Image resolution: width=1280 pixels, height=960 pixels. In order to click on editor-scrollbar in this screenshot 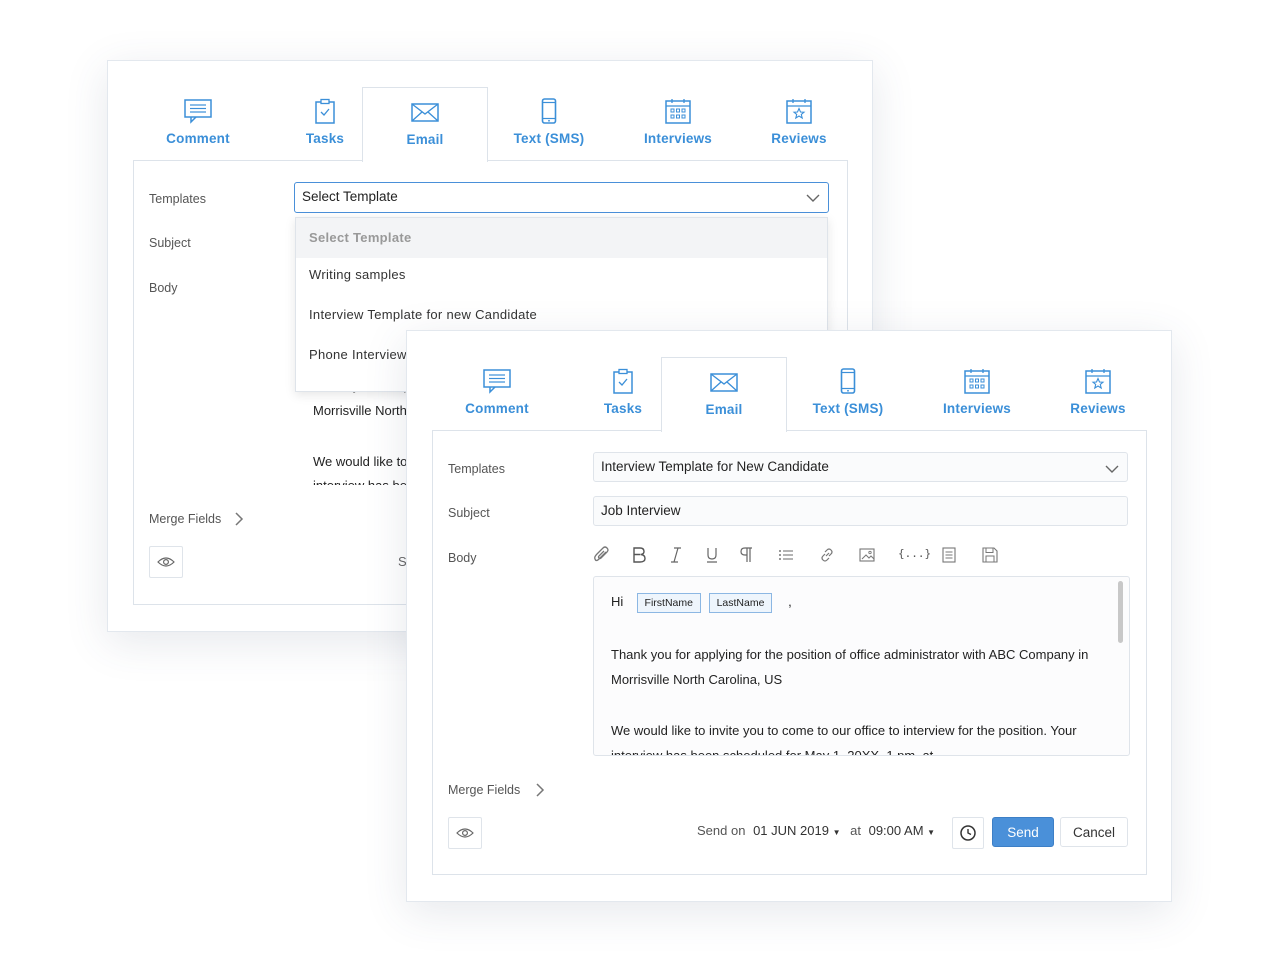, I will do `click(1120, 612)`.